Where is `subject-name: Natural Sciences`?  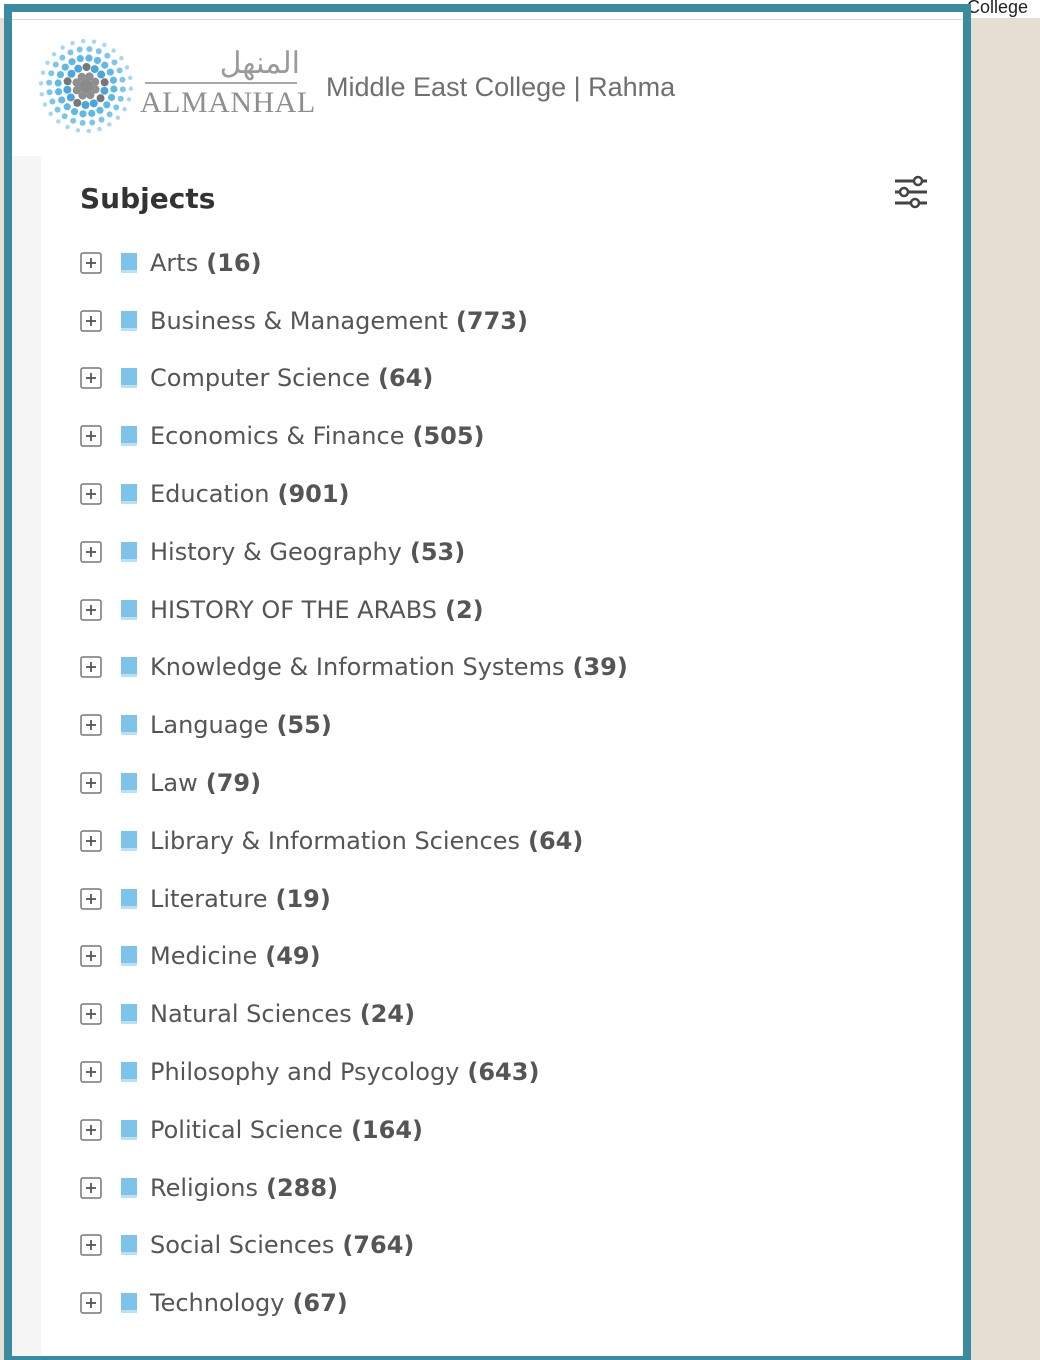 subject-name: Natural Sciences is located at coordinates (251, 1014).